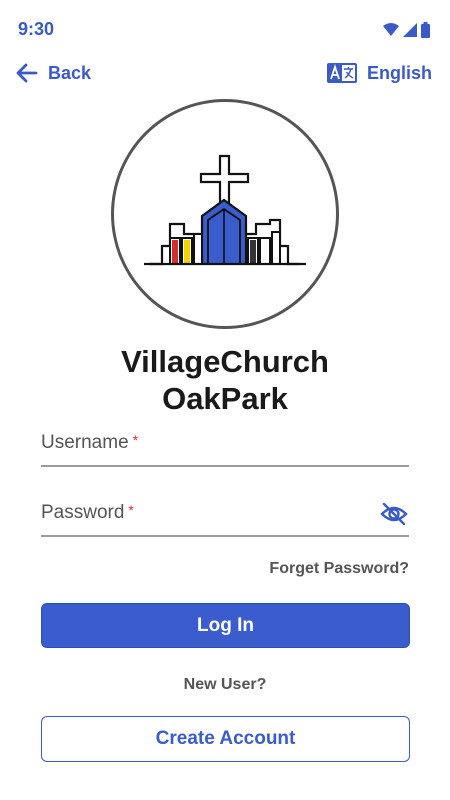  What do you see at coordinates (225, 380) in the screenshot?
I see `organization-name: VillageChurch OakPark` at bounding box center [225, 380].